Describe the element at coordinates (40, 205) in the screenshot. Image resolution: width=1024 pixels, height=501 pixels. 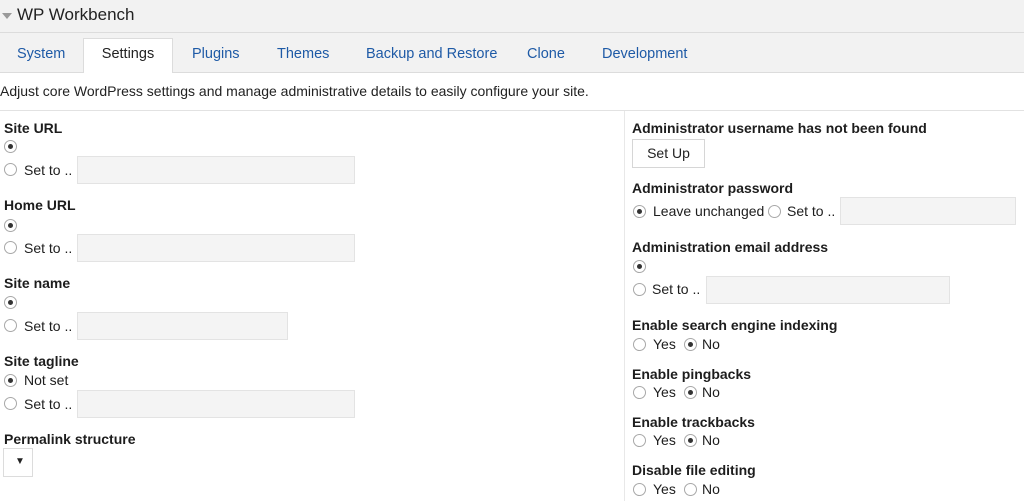
I see `home-url-label: Home URL` at that location.